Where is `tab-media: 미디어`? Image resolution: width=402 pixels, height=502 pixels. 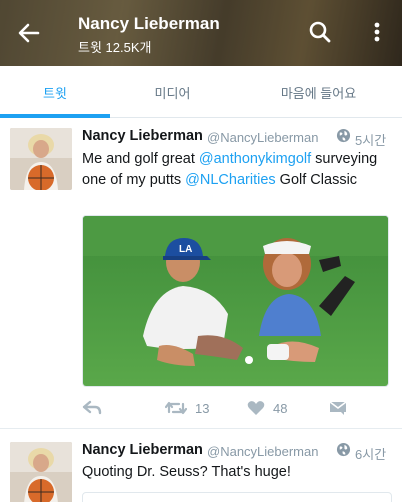
tab-media: 미디어 is located at coordinates (172, 92).